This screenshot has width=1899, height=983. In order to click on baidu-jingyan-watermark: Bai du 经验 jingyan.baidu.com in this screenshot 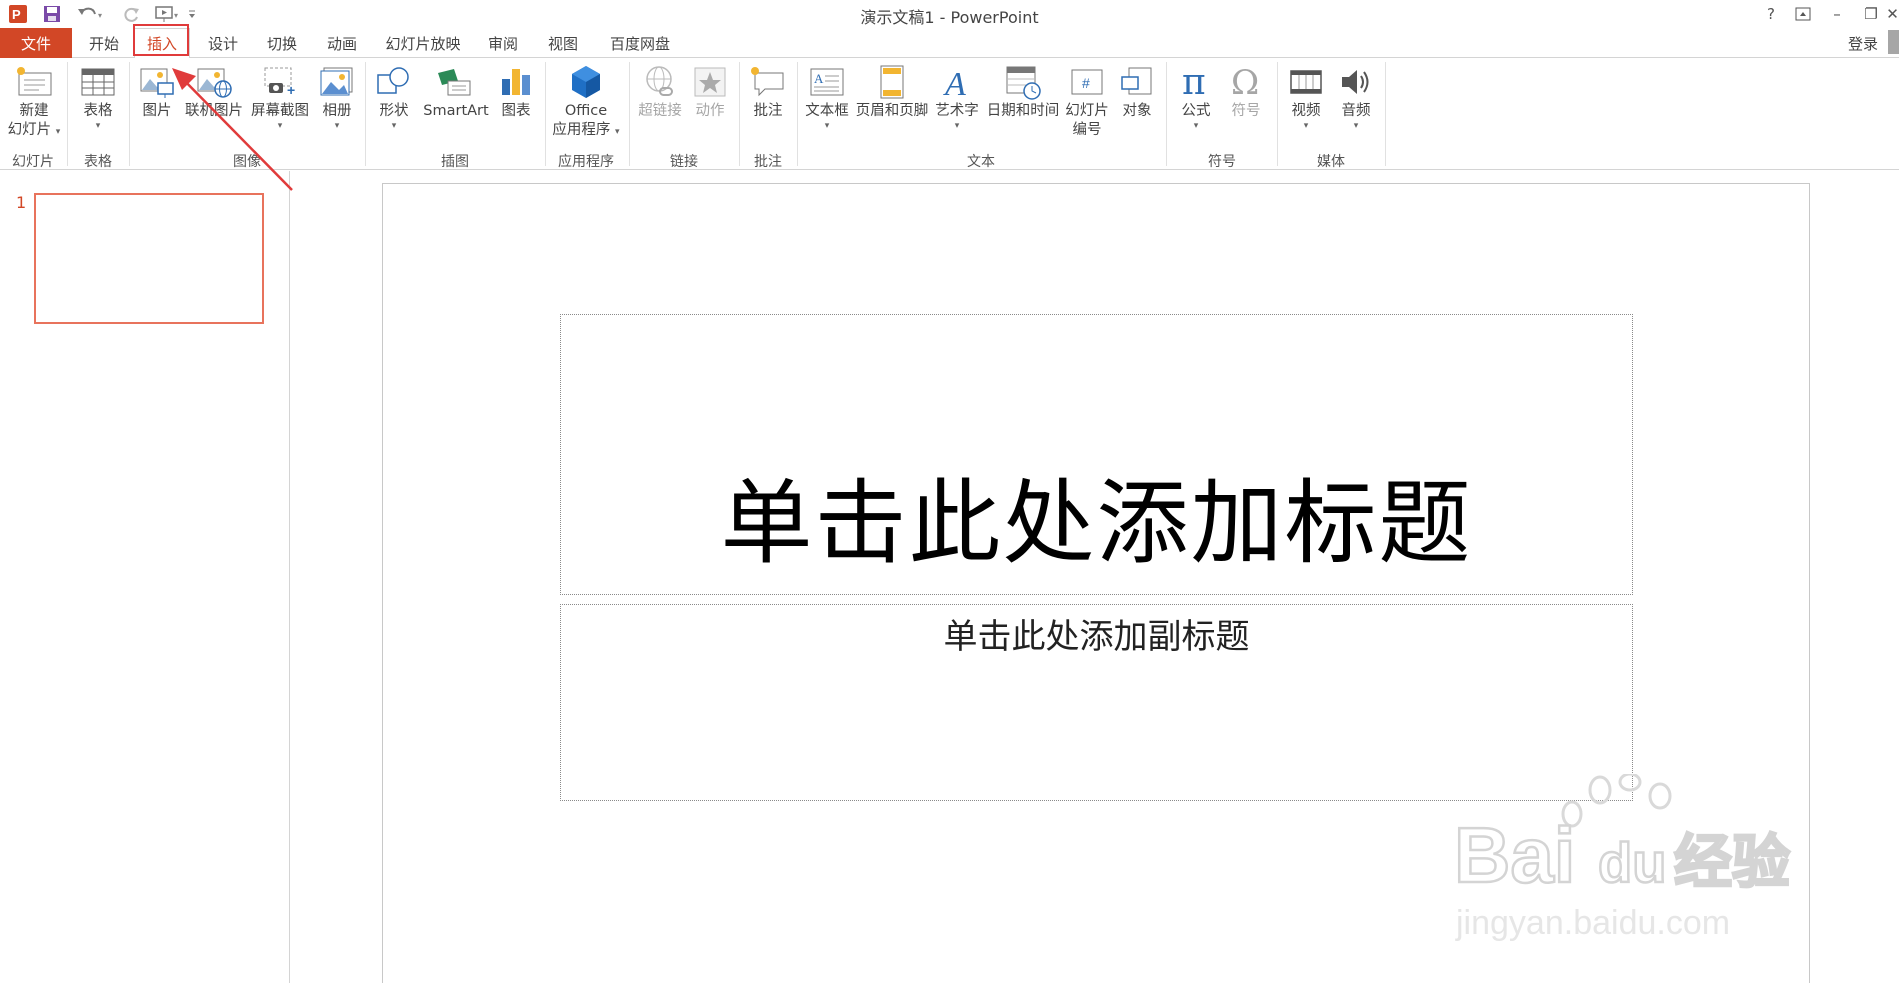, I will do `click(1622, 858)`.